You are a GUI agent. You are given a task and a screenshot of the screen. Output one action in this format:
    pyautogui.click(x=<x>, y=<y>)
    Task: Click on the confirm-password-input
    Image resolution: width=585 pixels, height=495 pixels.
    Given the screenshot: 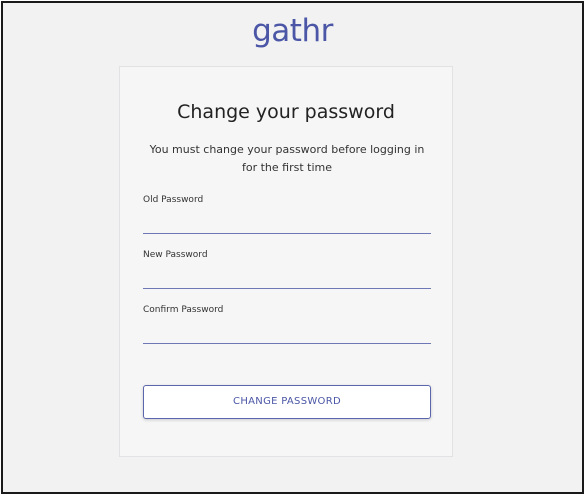 What is the action you would take?
    pyautogui.click(x=287, y=333)
    